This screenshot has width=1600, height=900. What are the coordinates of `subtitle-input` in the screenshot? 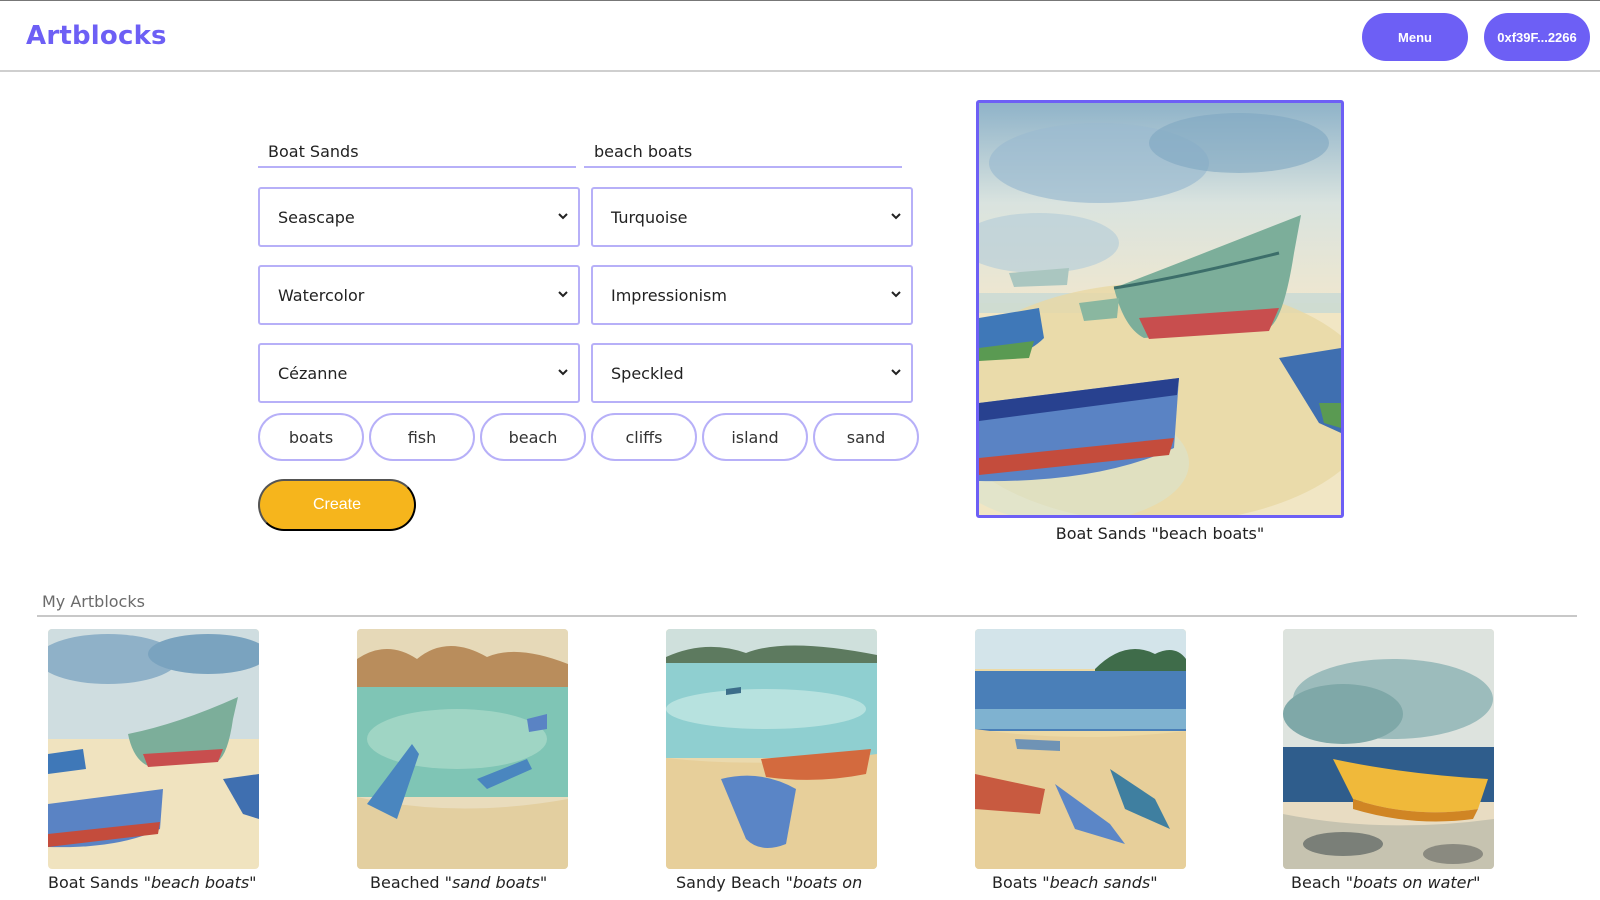 It's located at (743, 148).